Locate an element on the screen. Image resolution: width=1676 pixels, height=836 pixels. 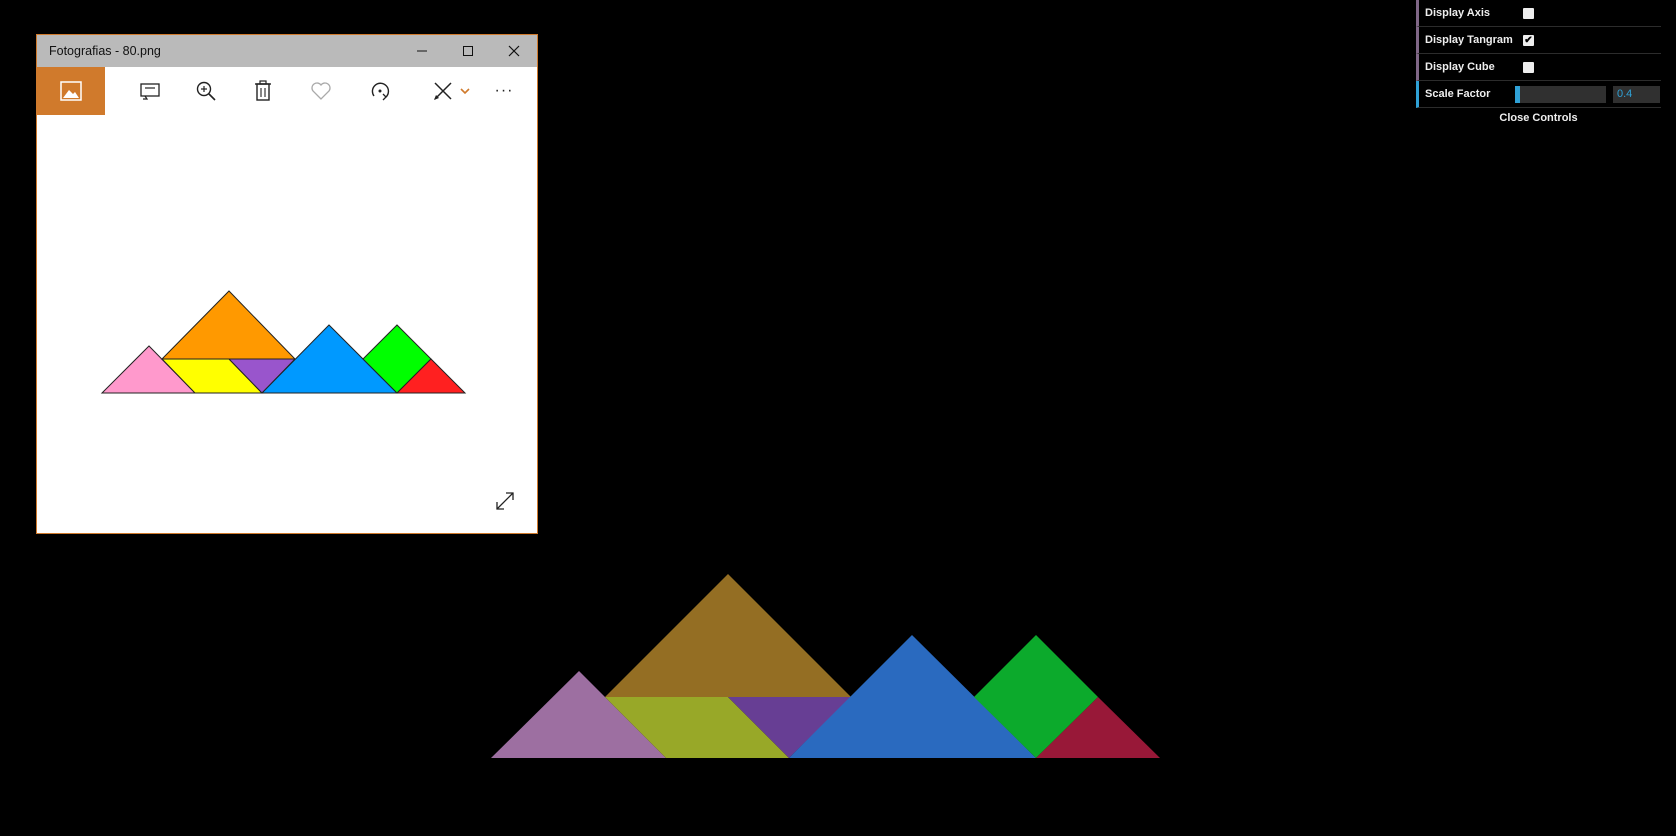
scale-factor-slider is located at coordinates (1560, 94).